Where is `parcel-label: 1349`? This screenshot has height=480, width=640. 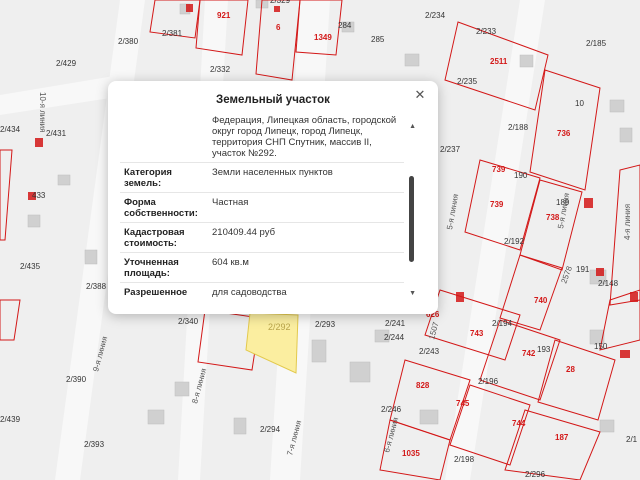 parcel-label: 1349 is located at coordinates (323, 37).